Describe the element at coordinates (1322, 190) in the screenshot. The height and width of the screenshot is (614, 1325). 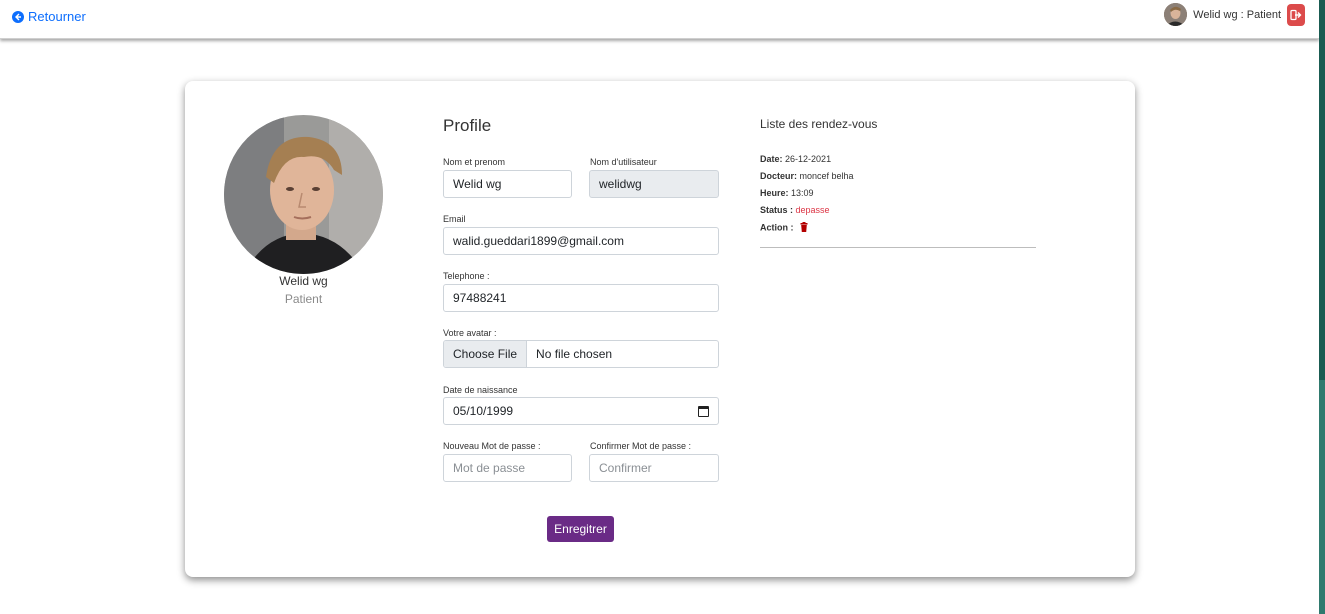
I see `scrollbar-thumb` at that location.